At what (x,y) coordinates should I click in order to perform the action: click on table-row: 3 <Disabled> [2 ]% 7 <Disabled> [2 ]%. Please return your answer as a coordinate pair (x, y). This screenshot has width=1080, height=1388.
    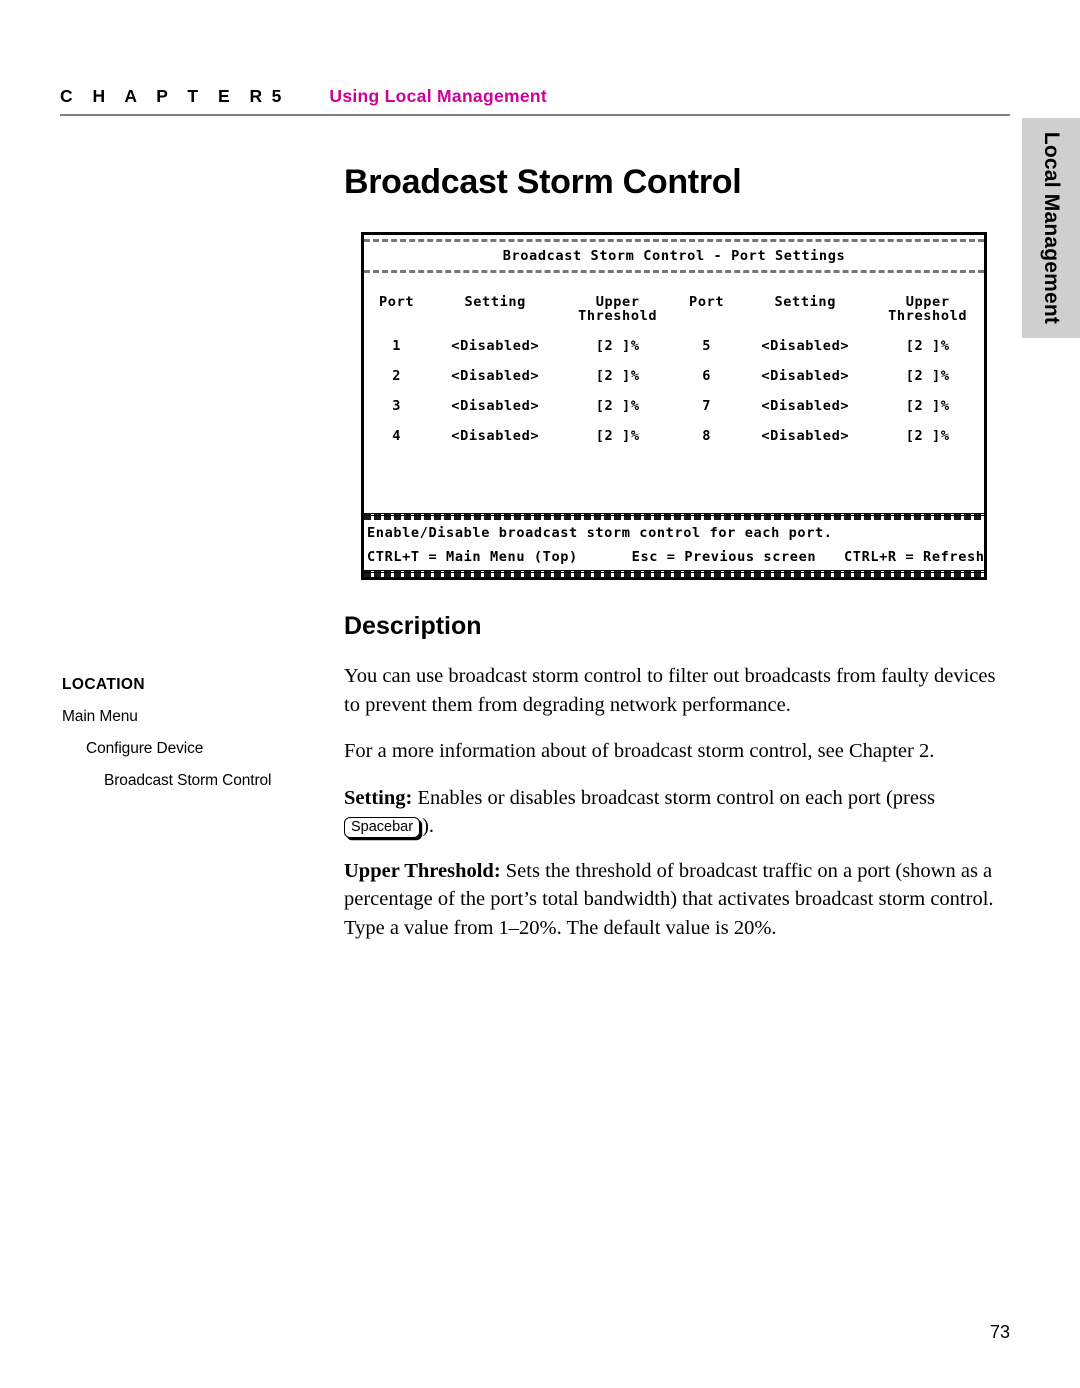
    Looking at the image, I should click on (674, 406).